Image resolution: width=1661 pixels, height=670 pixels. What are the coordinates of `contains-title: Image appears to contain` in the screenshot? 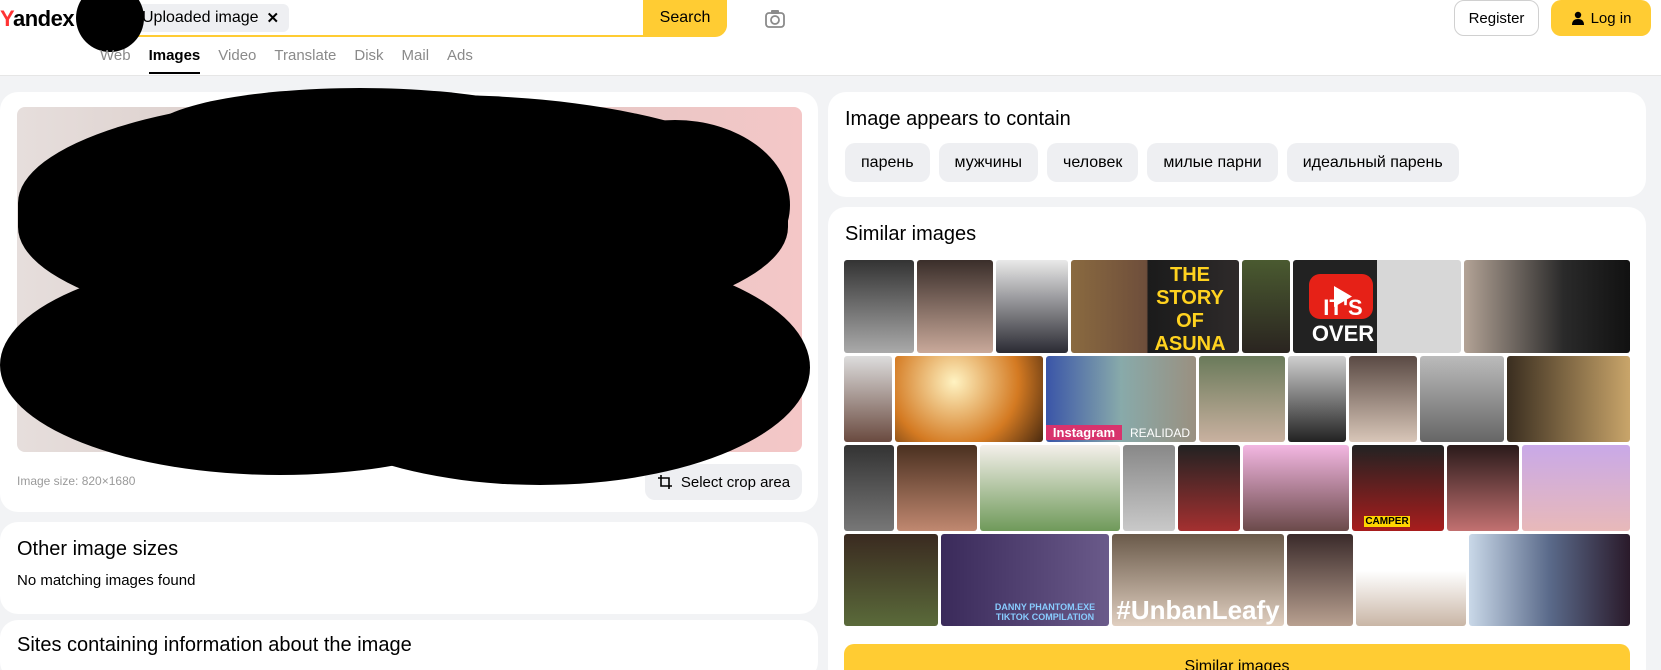 It's located at (958, 119).